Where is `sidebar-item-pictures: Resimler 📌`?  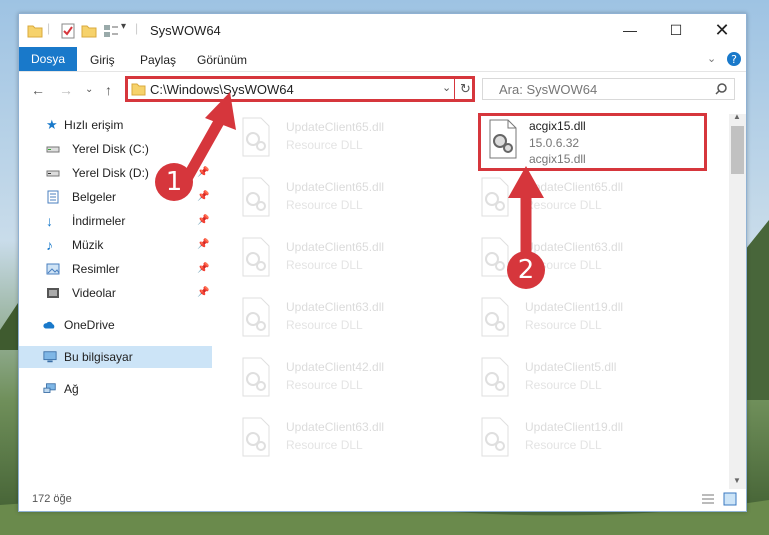
sidebar-item-pictures: Resimler 📌 is located at coordinates (115, 269).